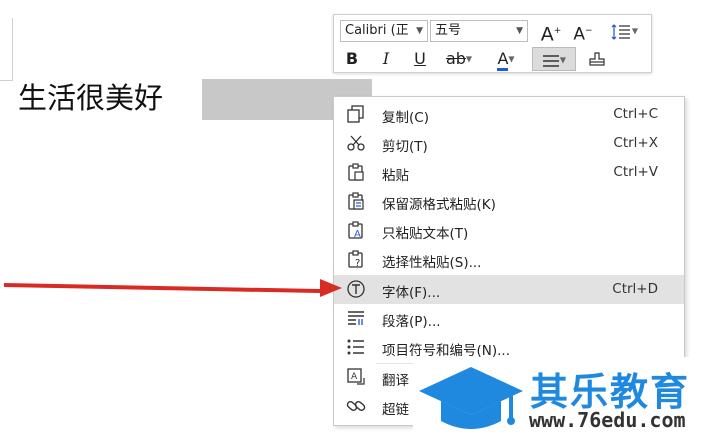 This screenshot has width=713, height=439. I want to click on strikethrough-button: ab▼, so click(459, 59).